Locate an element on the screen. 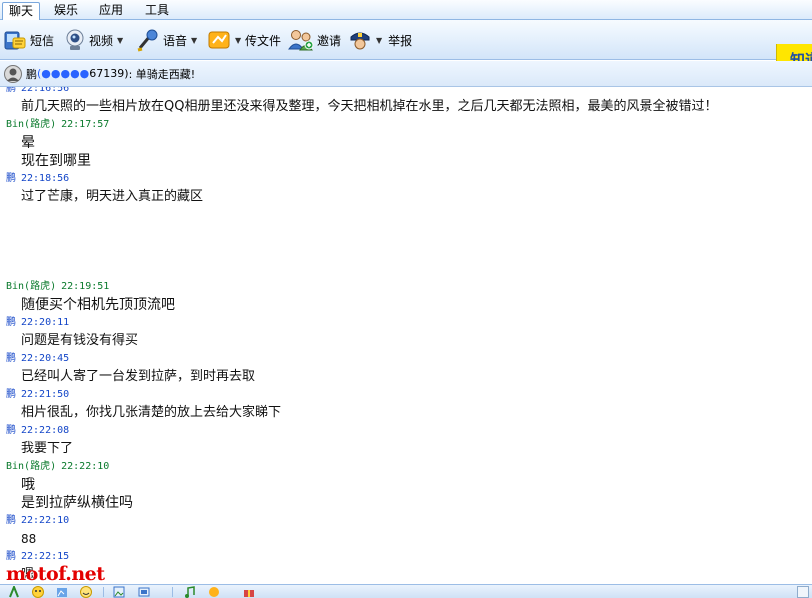 This screenshot has width=812, height=598. tab-chat: 聊天 is located at coordinates (21, 11).